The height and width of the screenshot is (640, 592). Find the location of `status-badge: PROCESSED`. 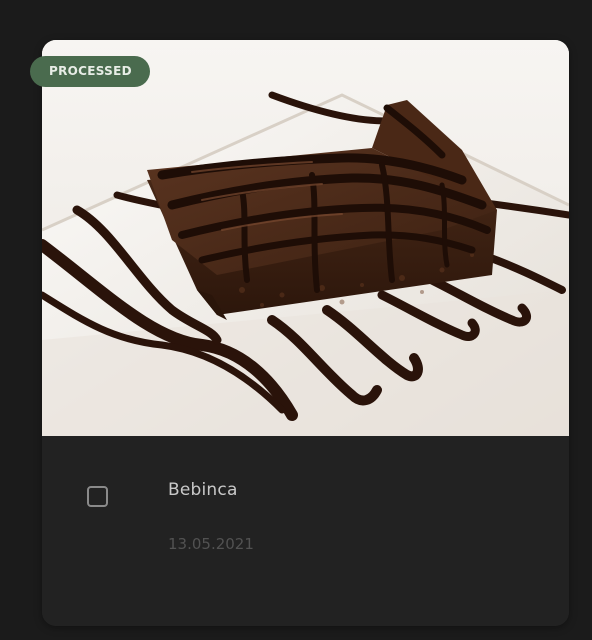

status-badge: PROCESSED is located at coordinates (90, 71).